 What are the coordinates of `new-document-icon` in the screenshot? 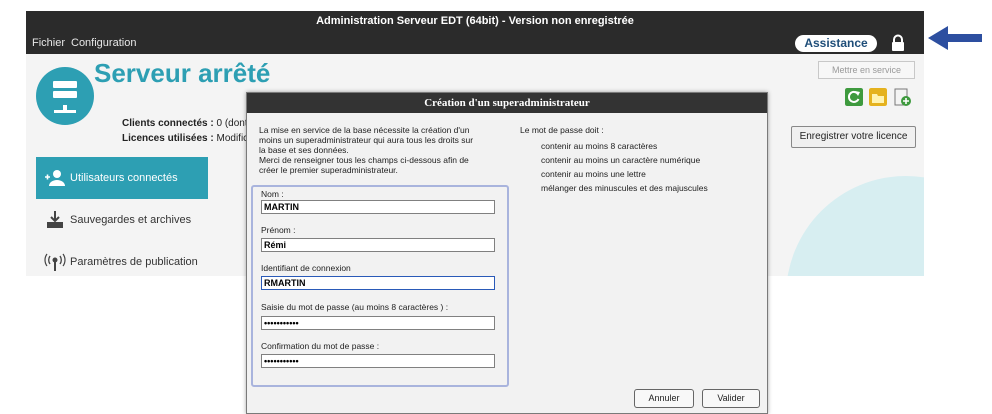 It's located at (902, 97).